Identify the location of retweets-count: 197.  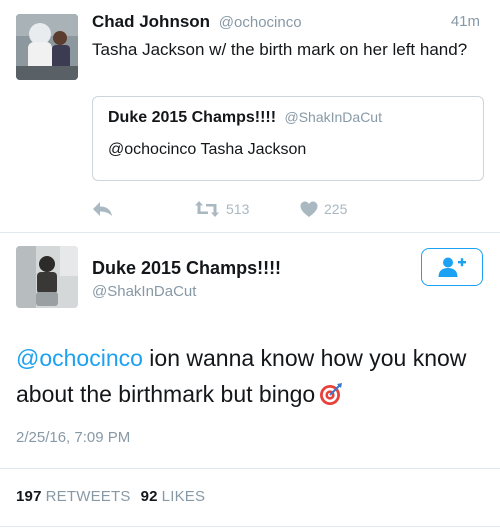
(29, 496).